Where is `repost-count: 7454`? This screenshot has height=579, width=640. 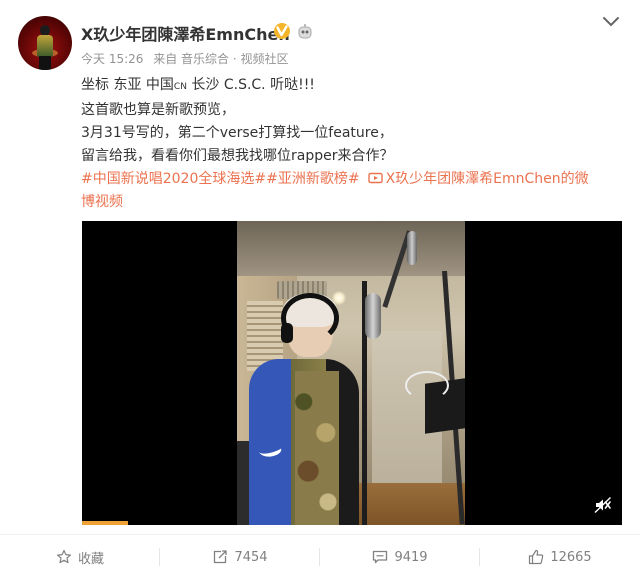
repost-count: 7454 is located at coordinates (251, 557).